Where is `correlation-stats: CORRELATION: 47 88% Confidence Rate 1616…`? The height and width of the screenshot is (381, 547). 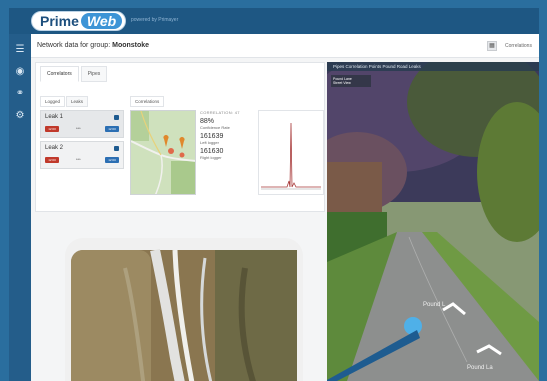 correlation-stats: CORRELATION: 47 88% Confidence Rate 1616… is located at coordinates (228, 152).